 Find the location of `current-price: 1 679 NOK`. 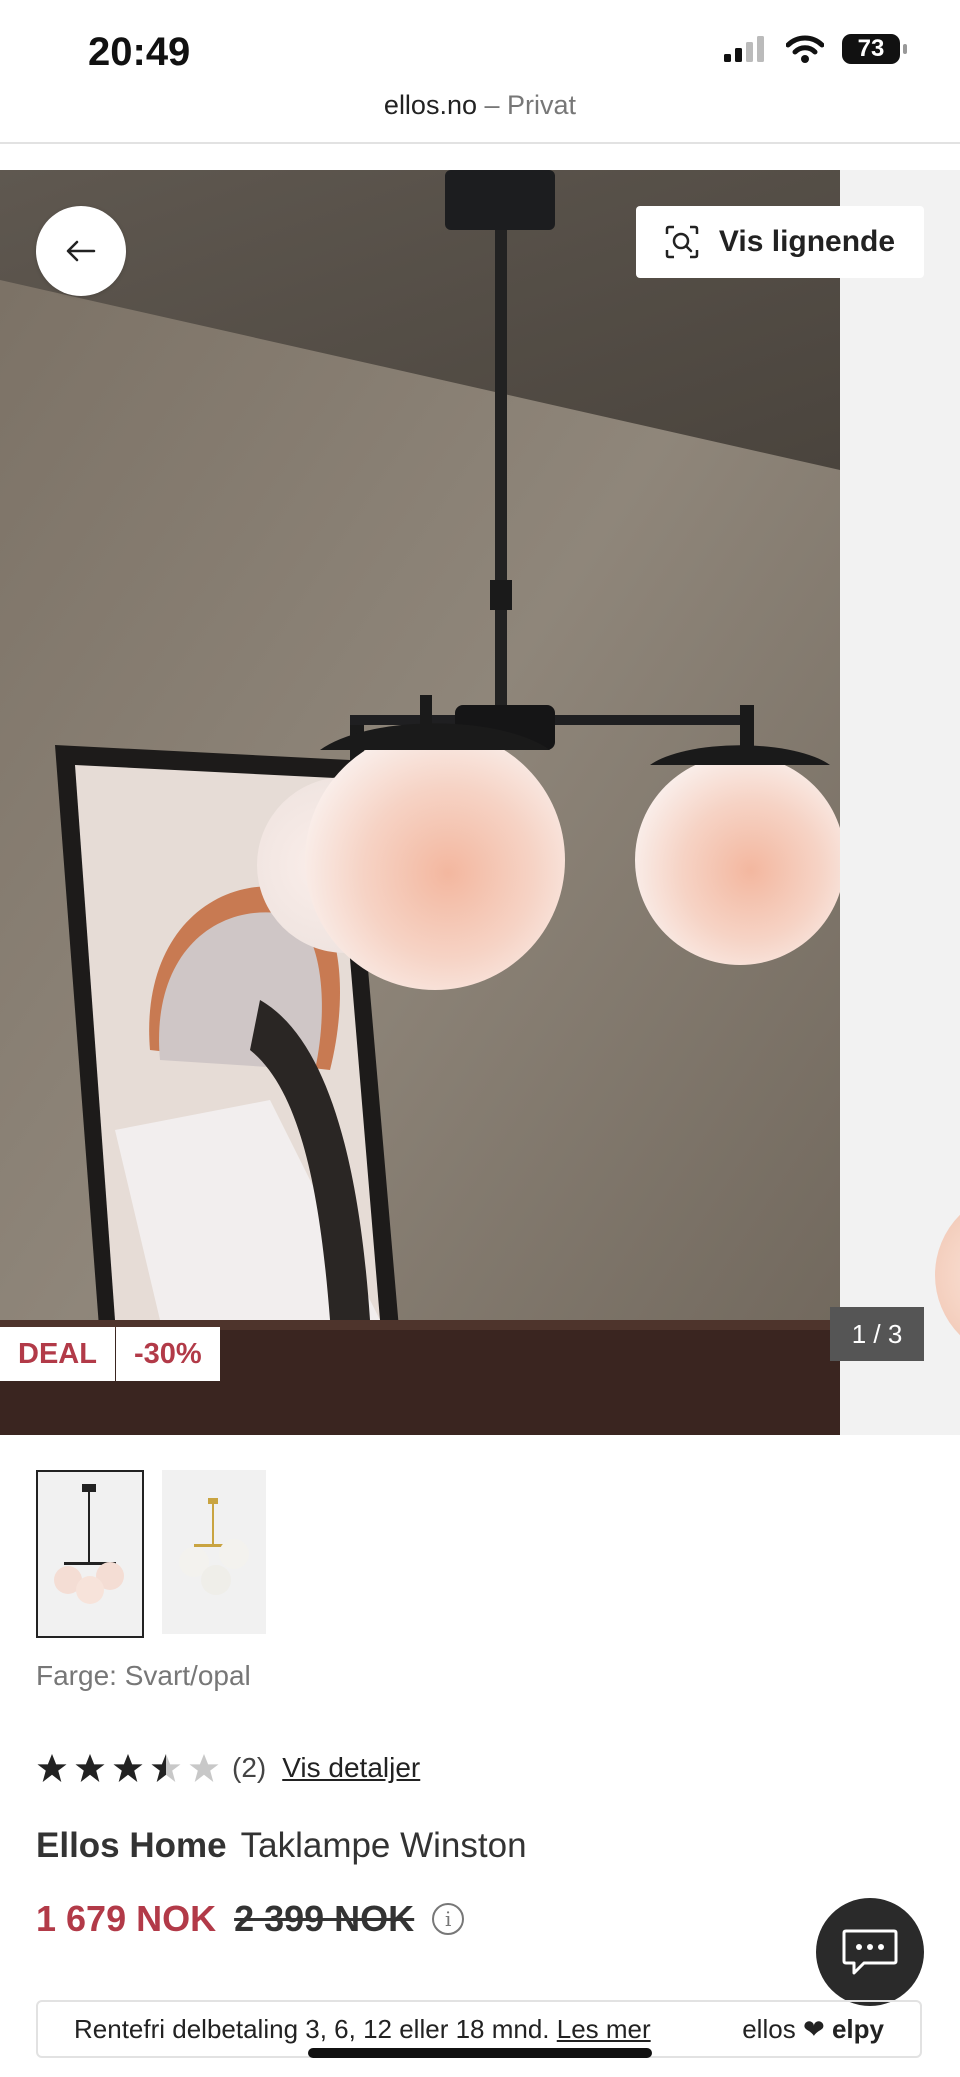

current-price: 1 679 NOK is located at coordinates (126, 1918).